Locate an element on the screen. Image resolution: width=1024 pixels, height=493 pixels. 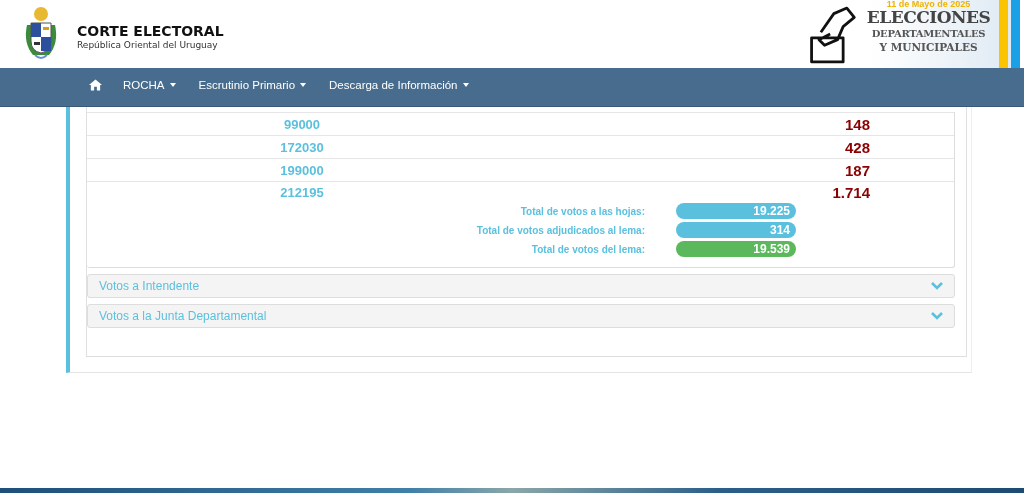
total-label: Total de votos adjudicados al lema: is located at coordinates (560, 230).